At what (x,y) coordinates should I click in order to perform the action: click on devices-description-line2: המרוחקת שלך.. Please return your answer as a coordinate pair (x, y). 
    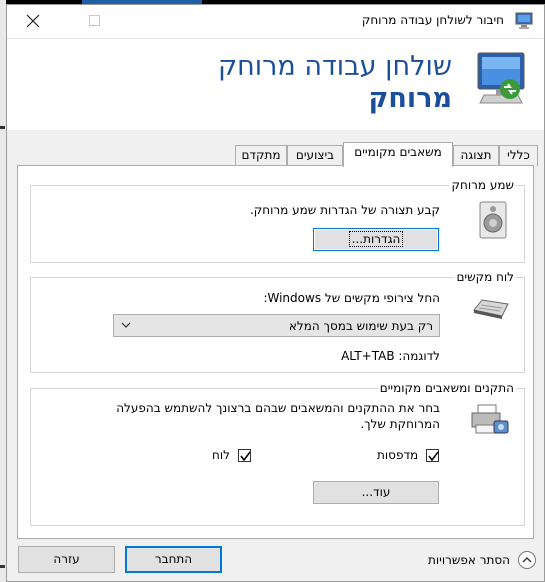
    Looking at the image, I should click on (400, 424).